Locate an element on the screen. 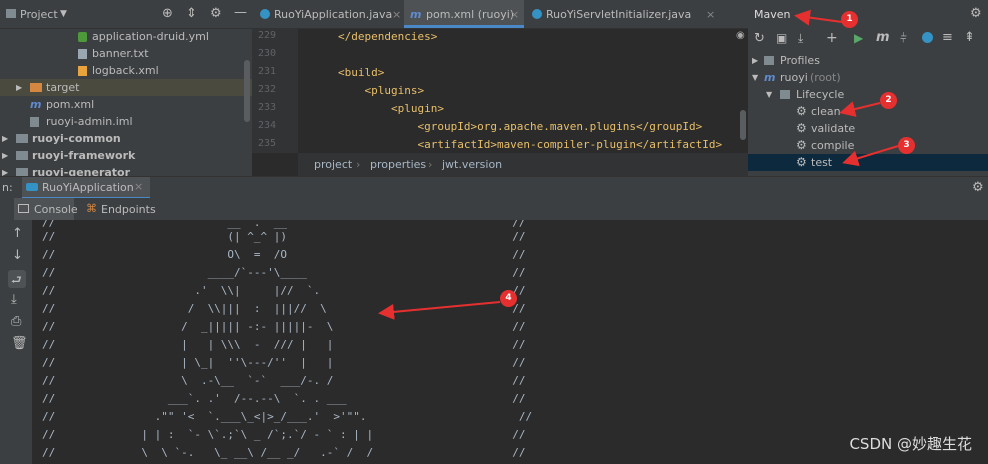  annotation-badge-4: 4 is located at coordinates (508, 298).